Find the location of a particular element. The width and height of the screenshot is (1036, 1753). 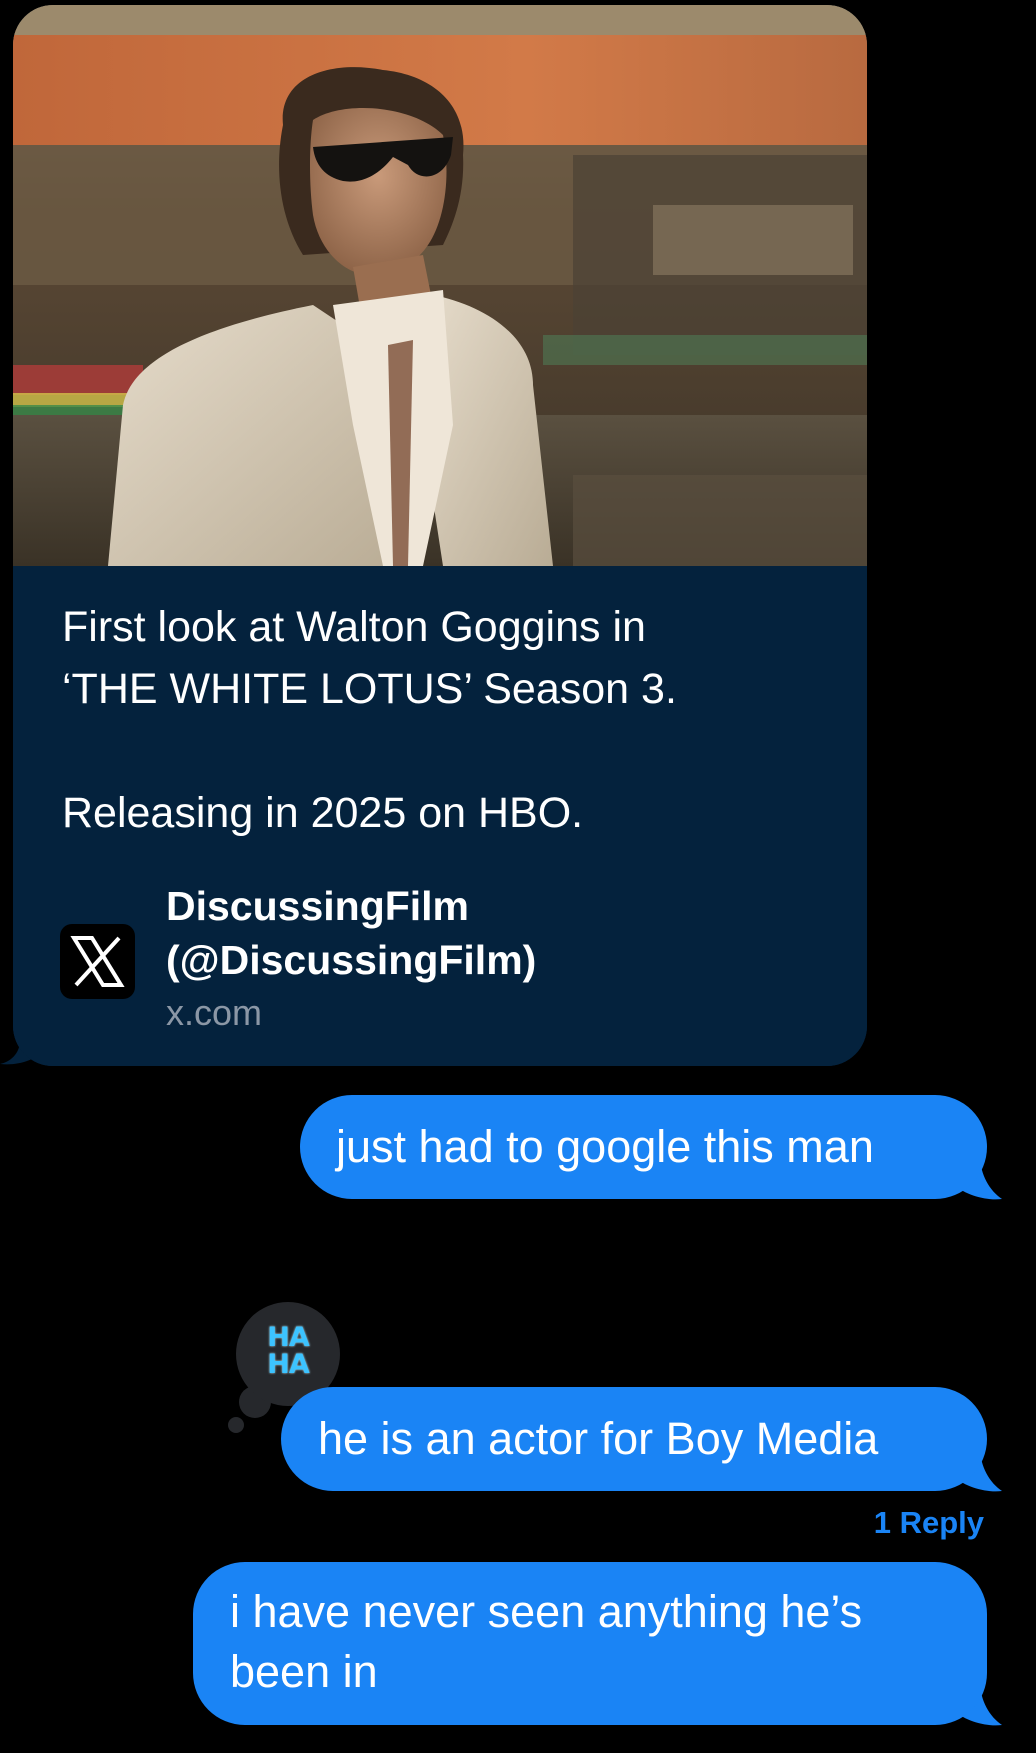

message-bubble: he is an actor for Boy Media is located at coordinates (634, 1439).